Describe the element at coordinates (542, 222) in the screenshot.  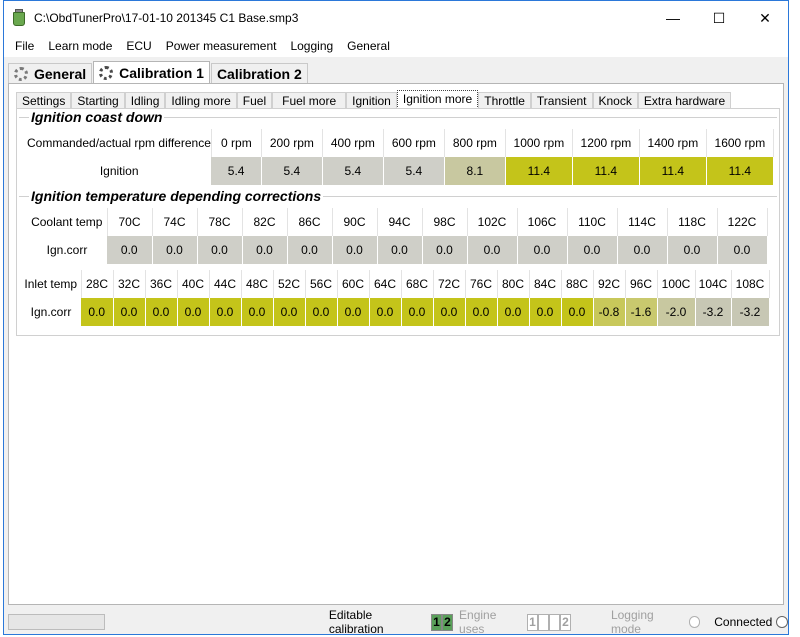
I see `coolant-col-header: 106C` at that location.